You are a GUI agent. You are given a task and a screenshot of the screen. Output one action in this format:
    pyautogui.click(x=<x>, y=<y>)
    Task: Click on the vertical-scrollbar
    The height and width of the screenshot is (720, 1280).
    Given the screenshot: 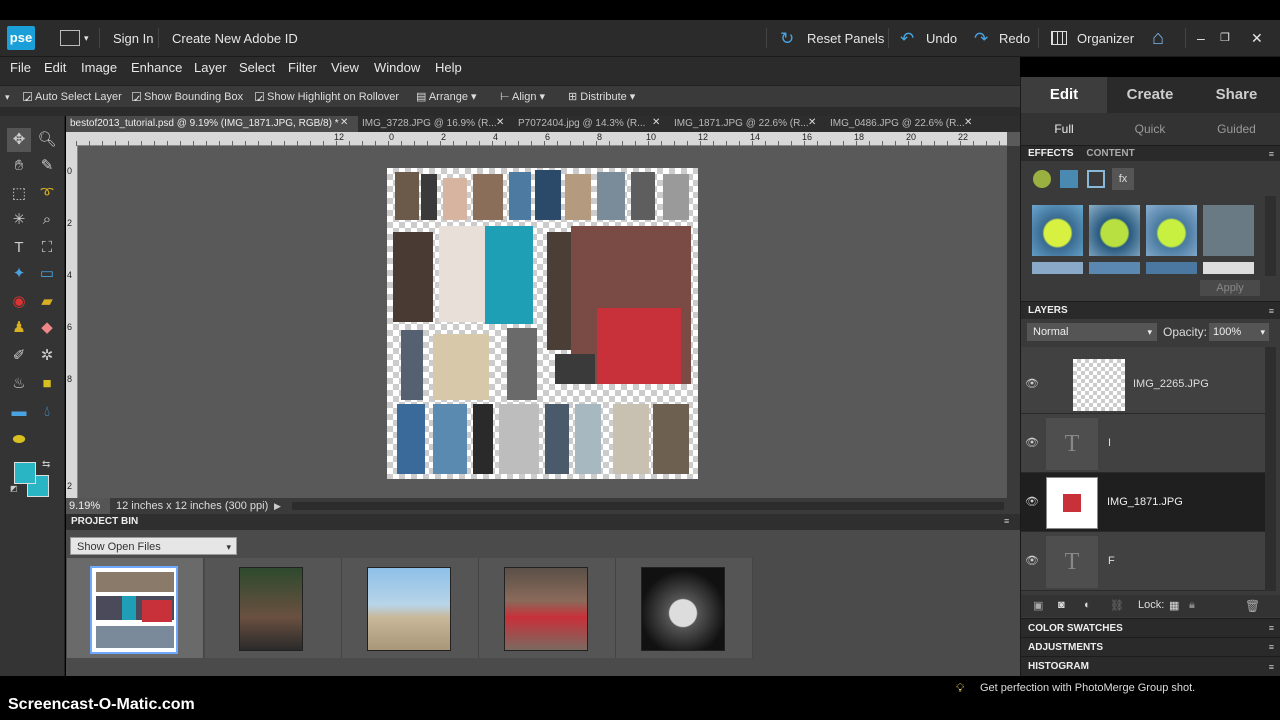 What is the action you would take?
    pyautogui.click(x=1013, y=322)
    